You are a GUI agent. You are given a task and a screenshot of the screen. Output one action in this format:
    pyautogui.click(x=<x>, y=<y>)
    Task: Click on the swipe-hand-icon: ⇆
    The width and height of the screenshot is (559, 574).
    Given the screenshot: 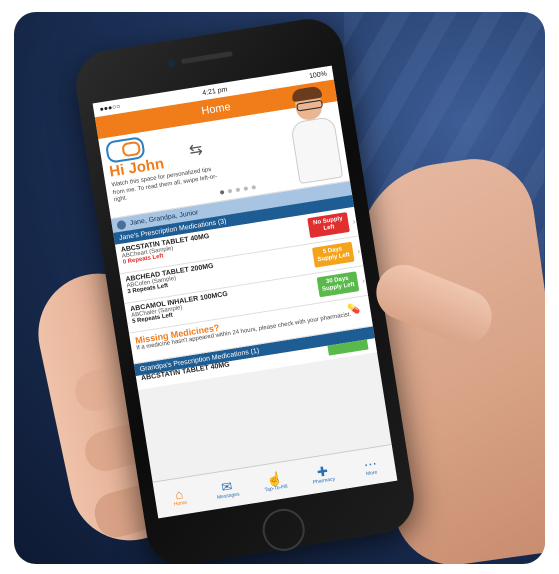 What is the action you would take?
    pyautogui.click(x=196, y=150)
    